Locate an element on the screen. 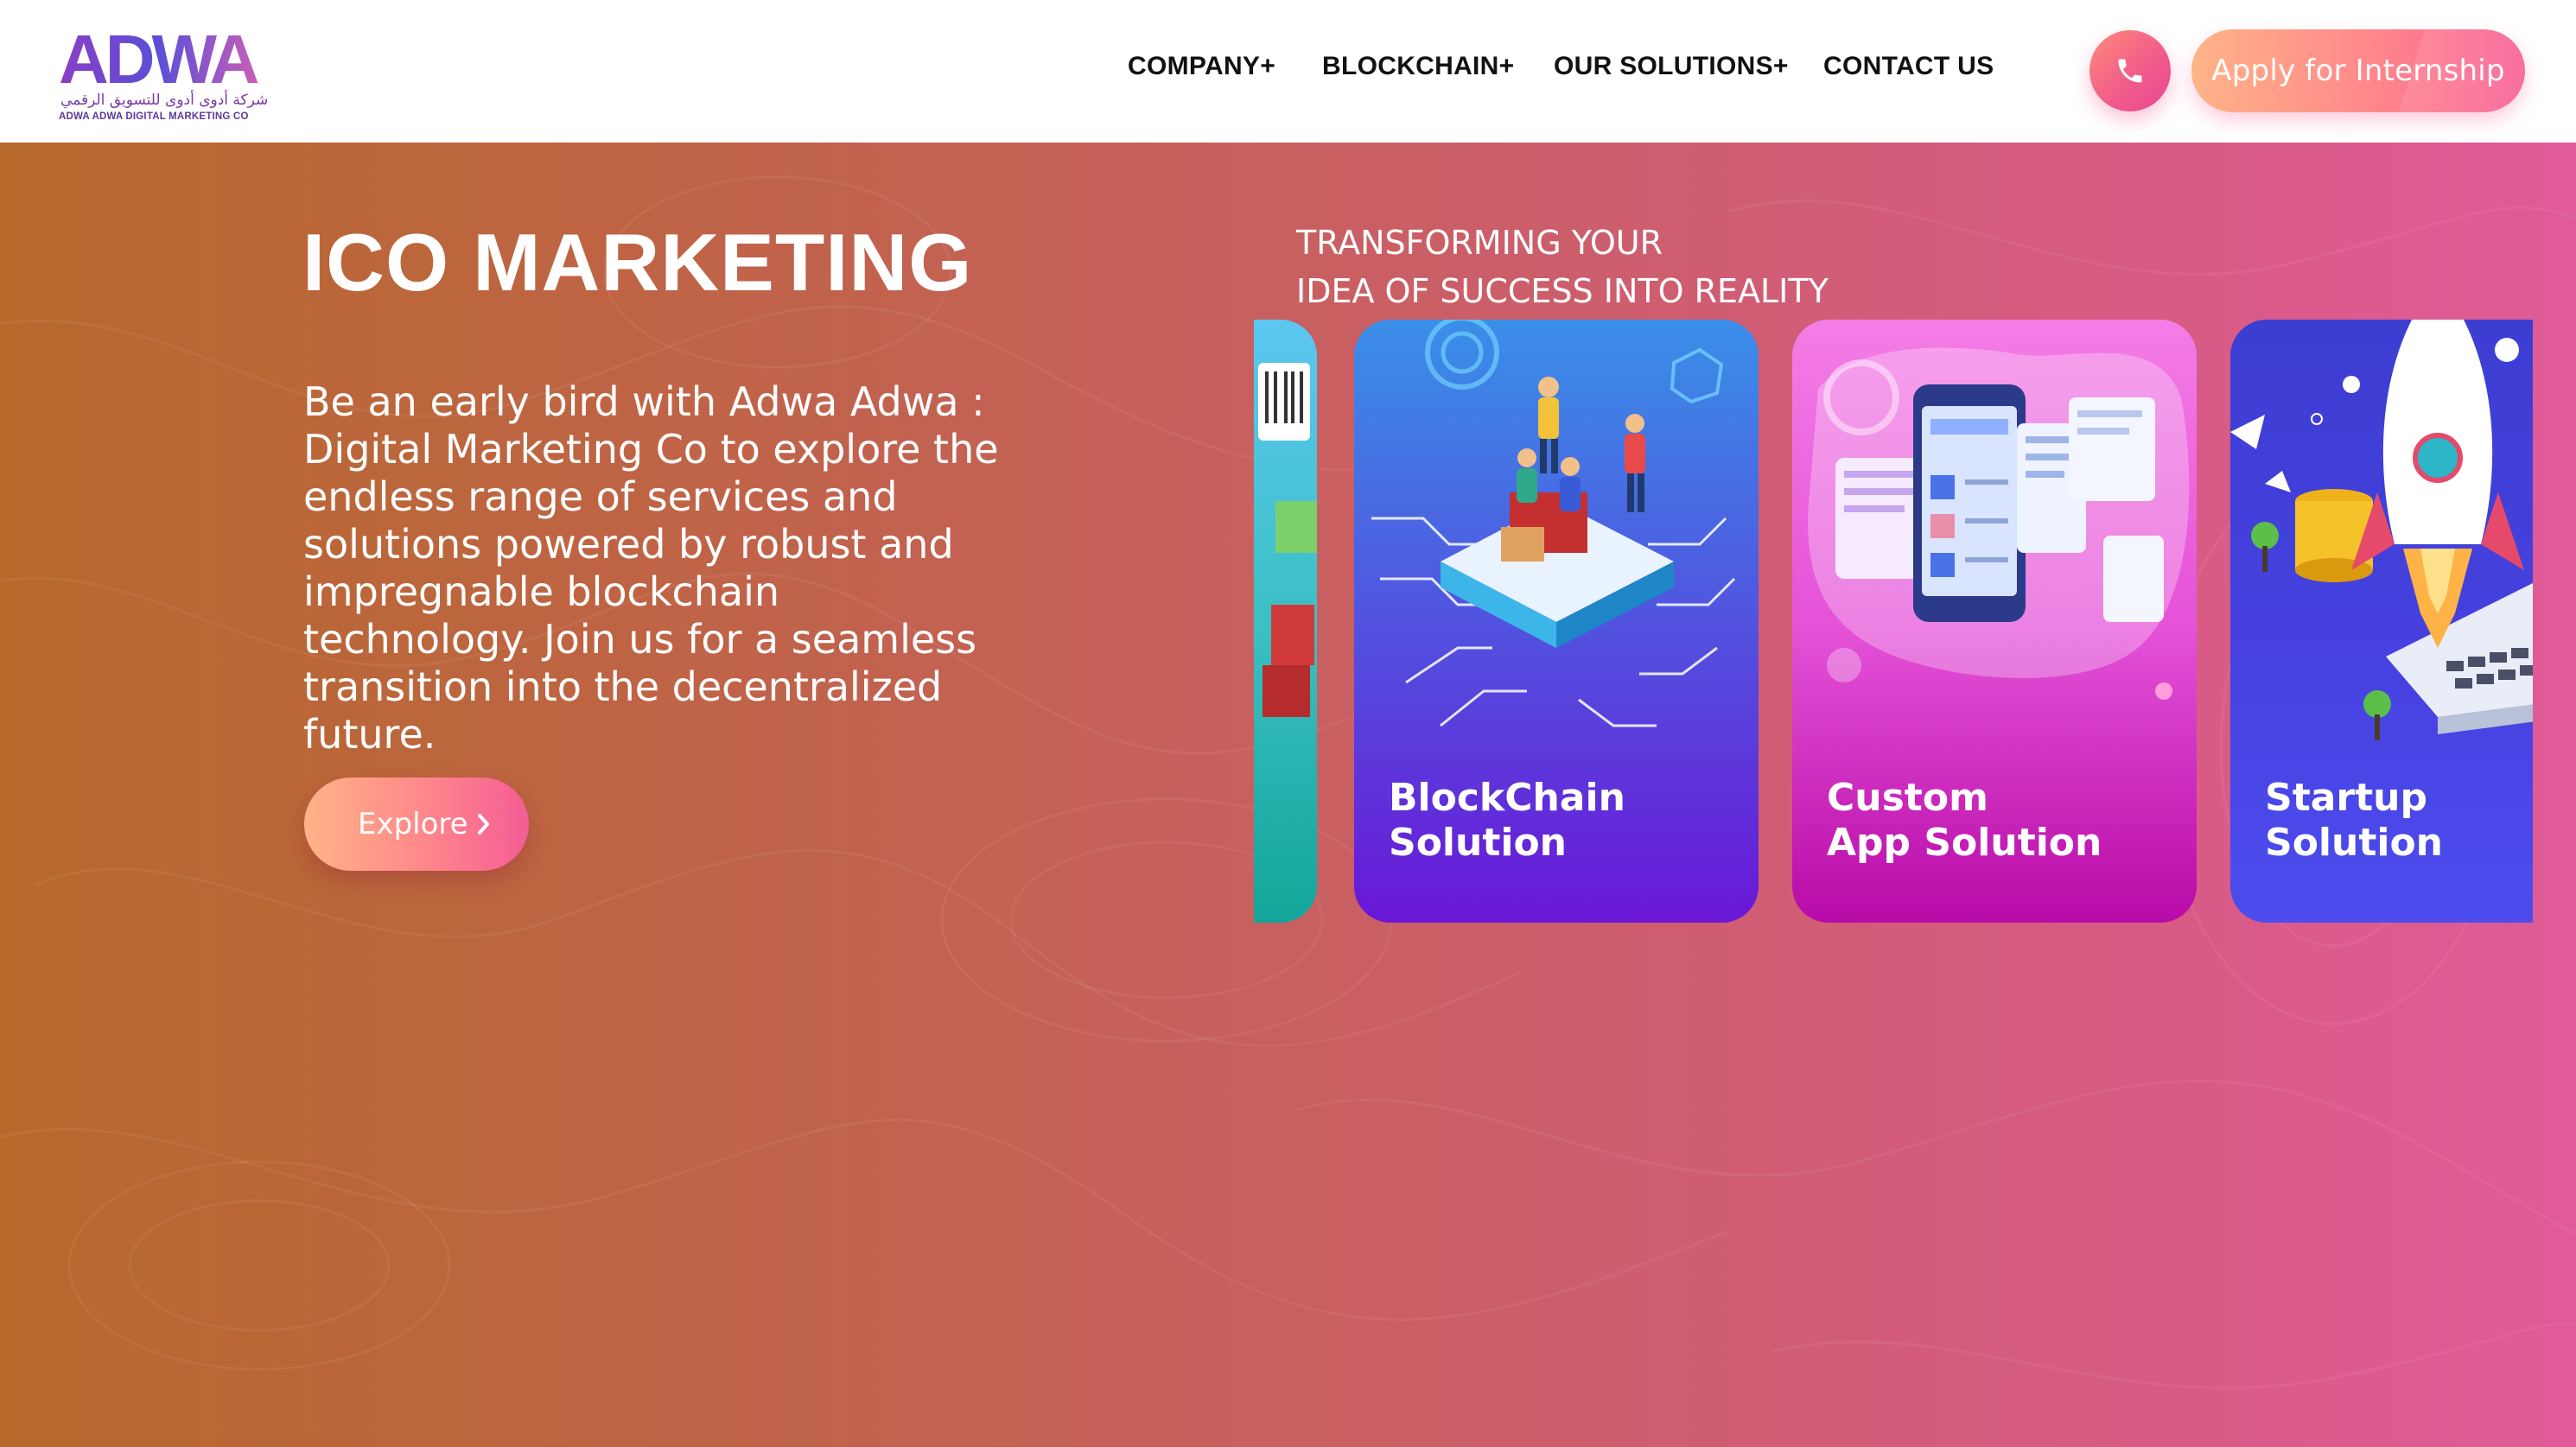 This screenshot has height=1447, width=2576. explore-button: Explore is located at coordinates (417, 824).